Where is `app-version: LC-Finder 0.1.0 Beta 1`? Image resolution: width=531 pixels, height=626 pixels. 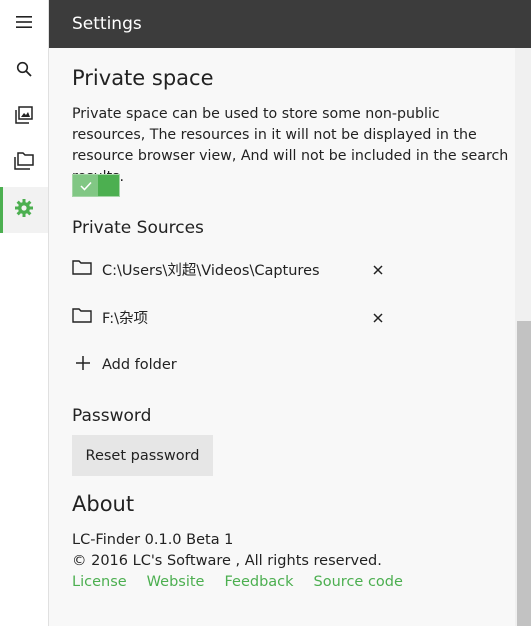 app-version: LC-Finder 0.1.0 Beta 1 is located at coordinates (153, 540).